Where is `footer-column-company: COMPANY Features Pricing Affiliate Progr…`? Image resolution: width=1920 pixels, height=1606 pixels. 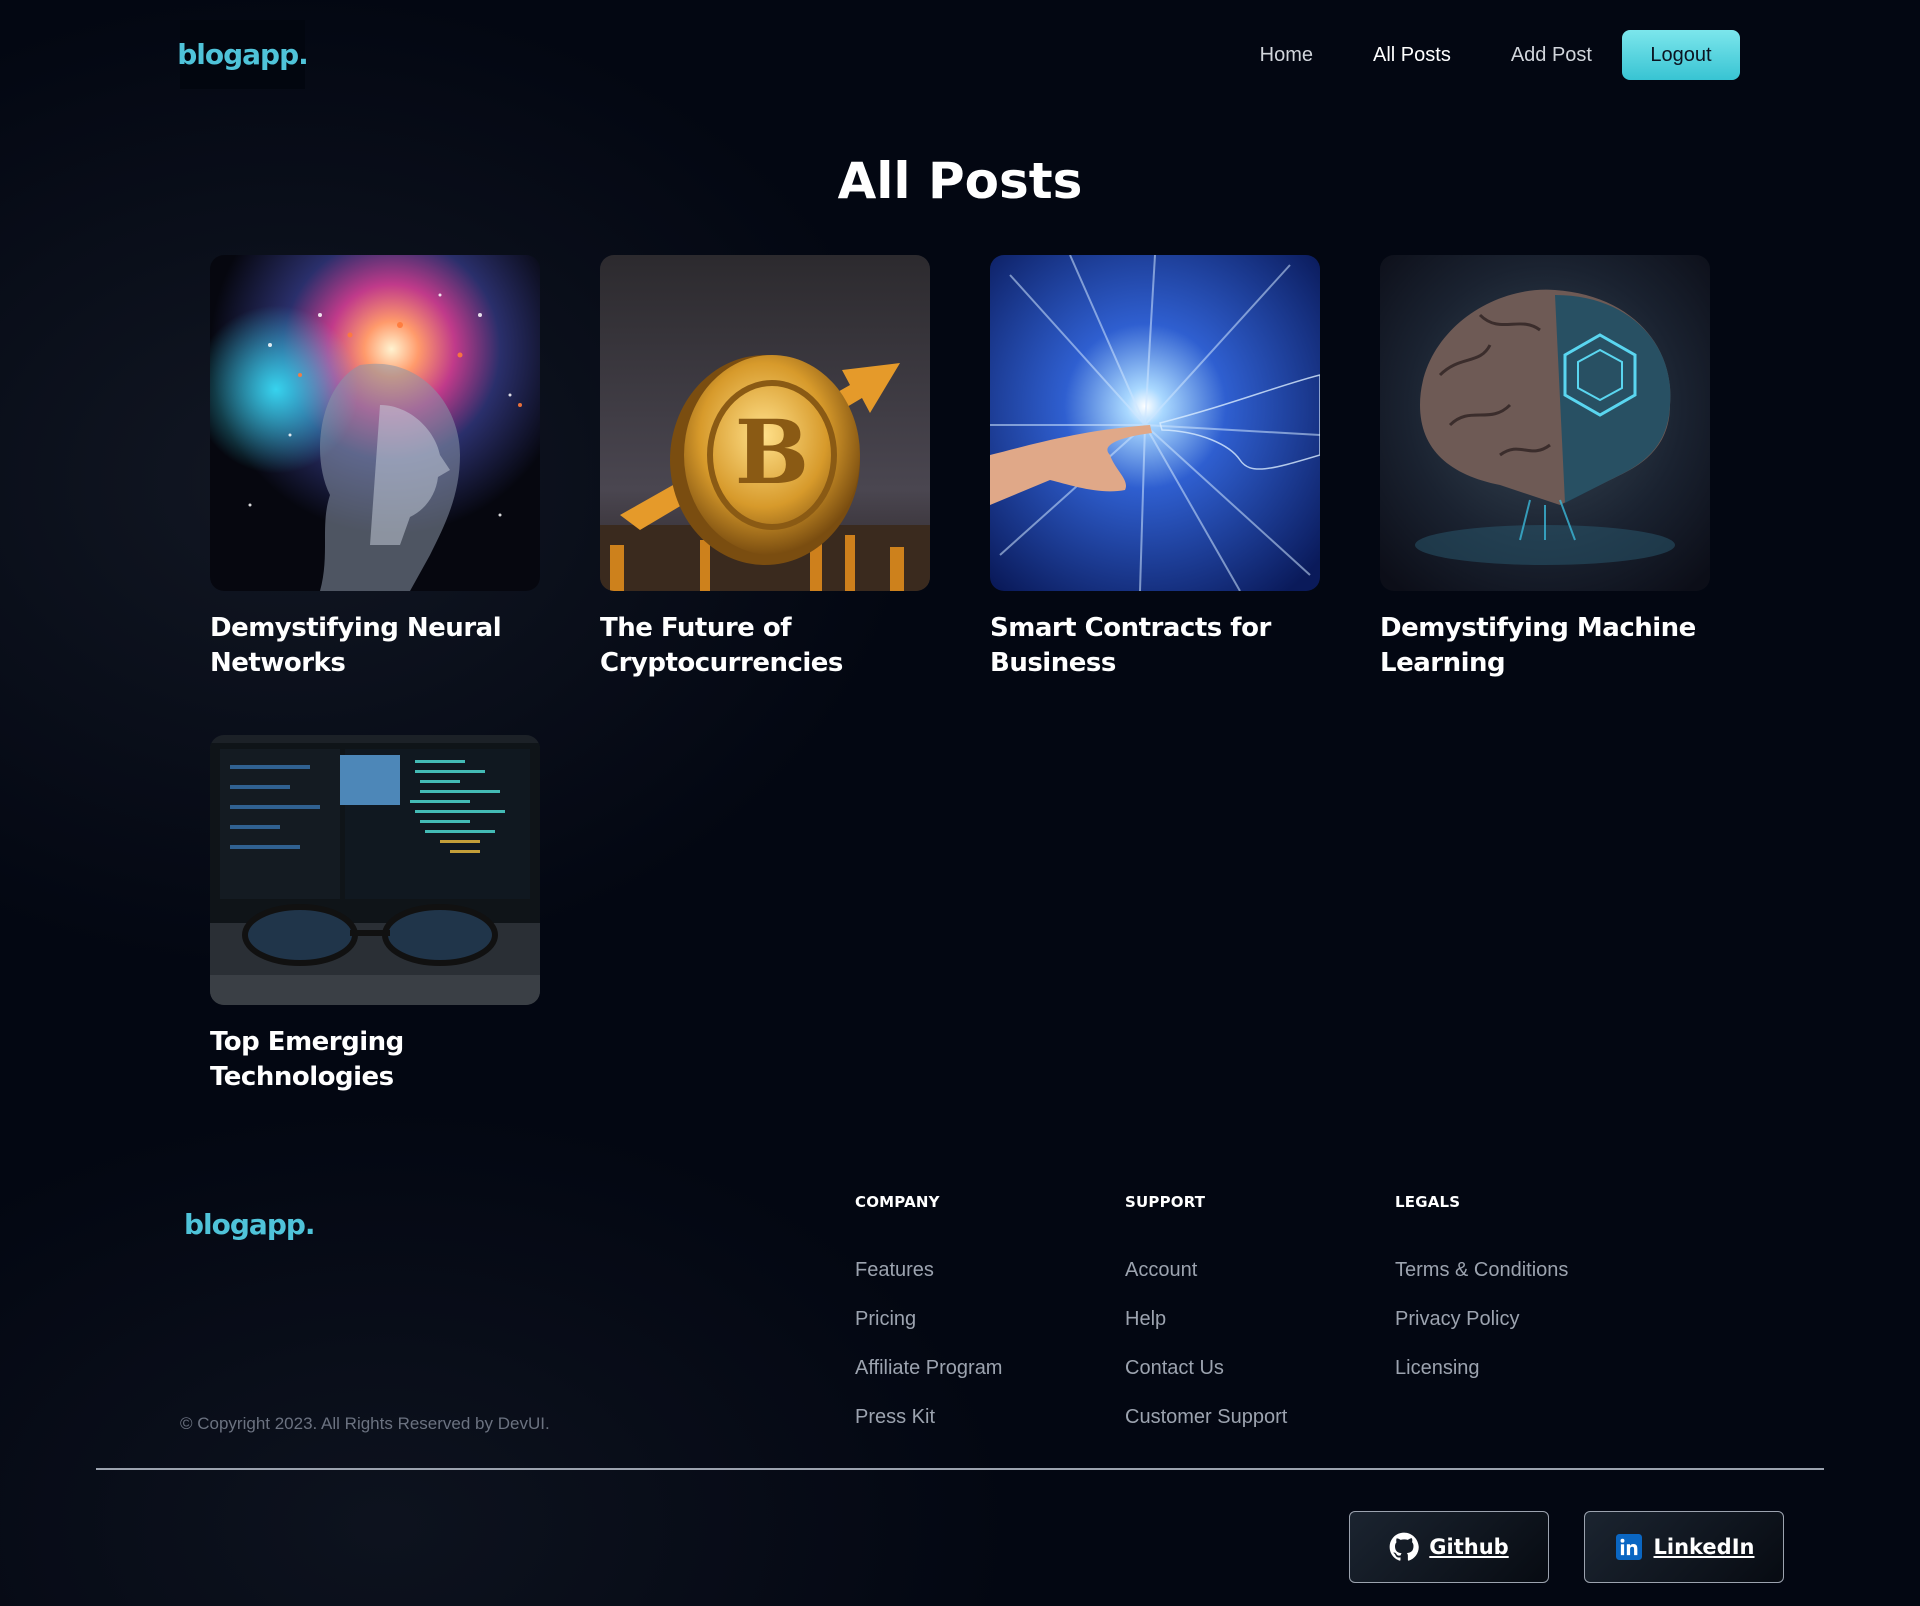 footer-column-company: COMPANY Features Pricing Affiliate Progr… is located at coordinates (985, 1324).